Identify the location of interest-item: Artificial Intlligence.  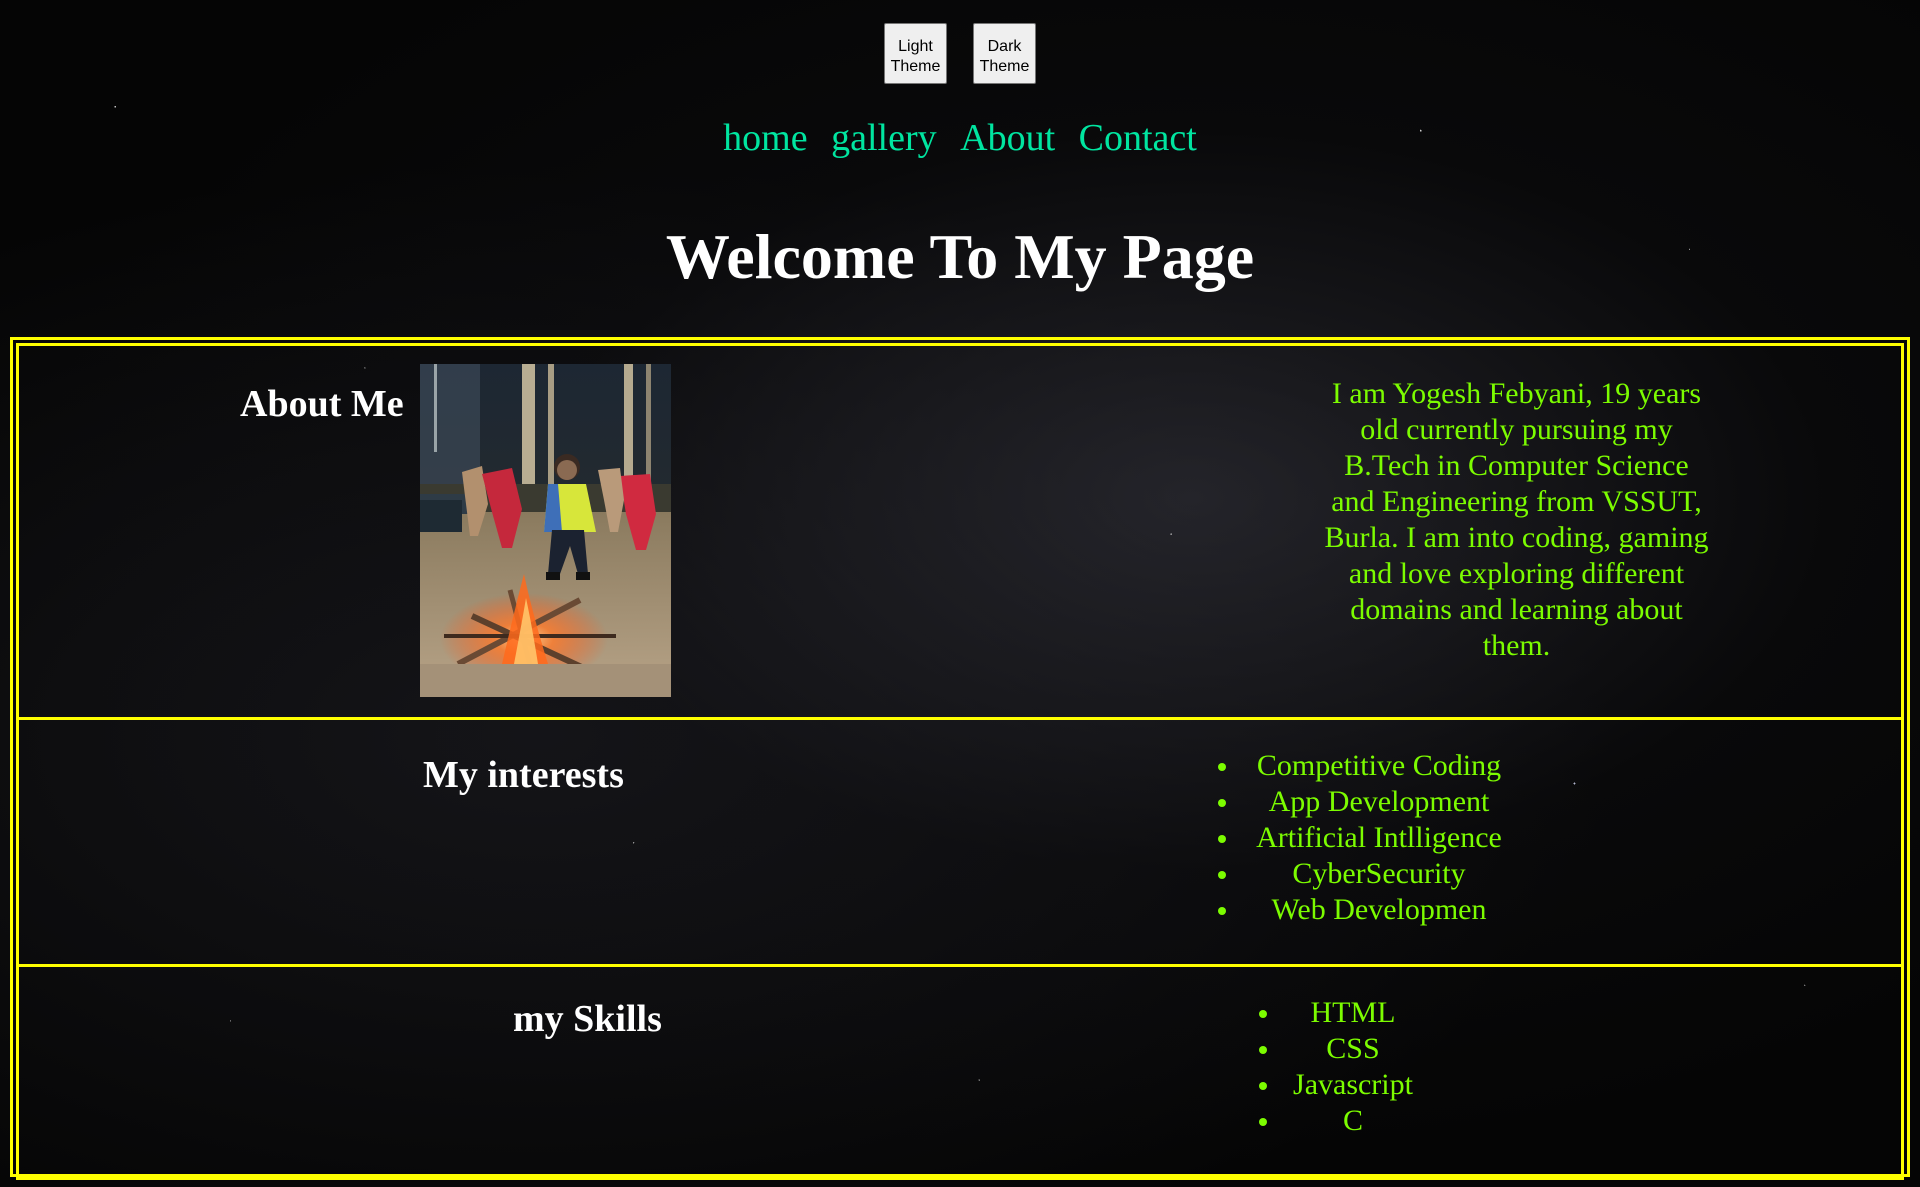
(1378, 838).